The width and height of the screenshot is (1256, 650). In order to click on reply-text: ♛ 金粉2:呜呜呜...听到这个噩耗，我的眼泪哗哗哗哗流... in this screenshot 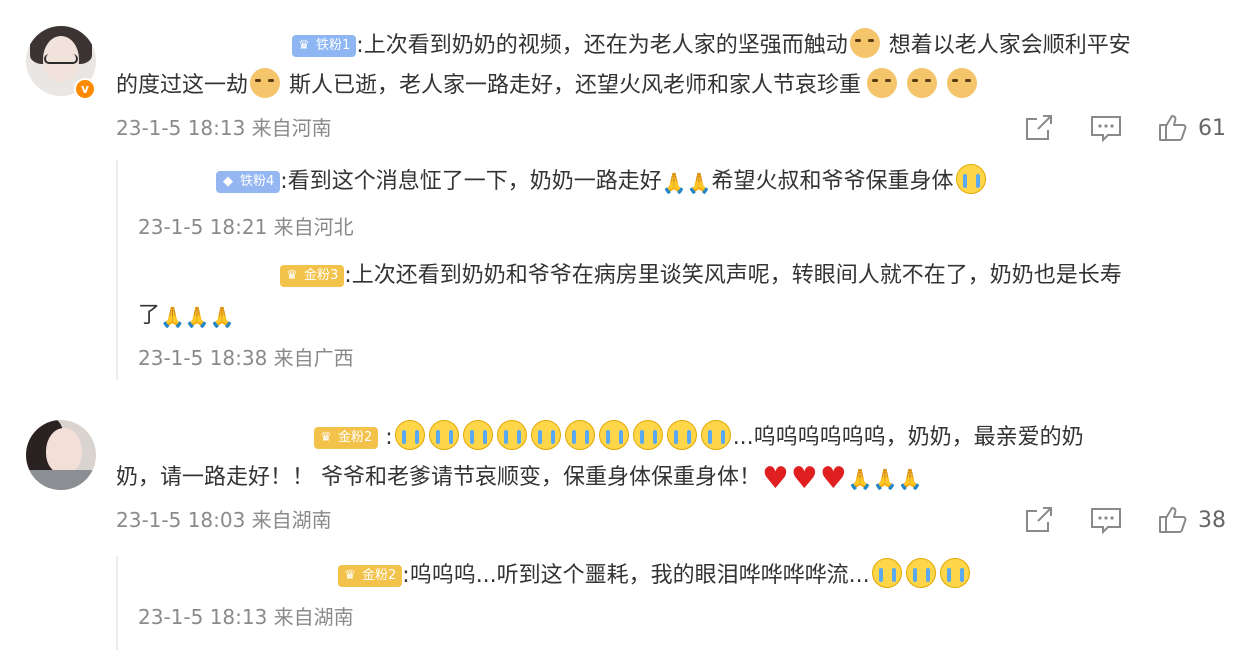, I will do `click(682, 576)`.